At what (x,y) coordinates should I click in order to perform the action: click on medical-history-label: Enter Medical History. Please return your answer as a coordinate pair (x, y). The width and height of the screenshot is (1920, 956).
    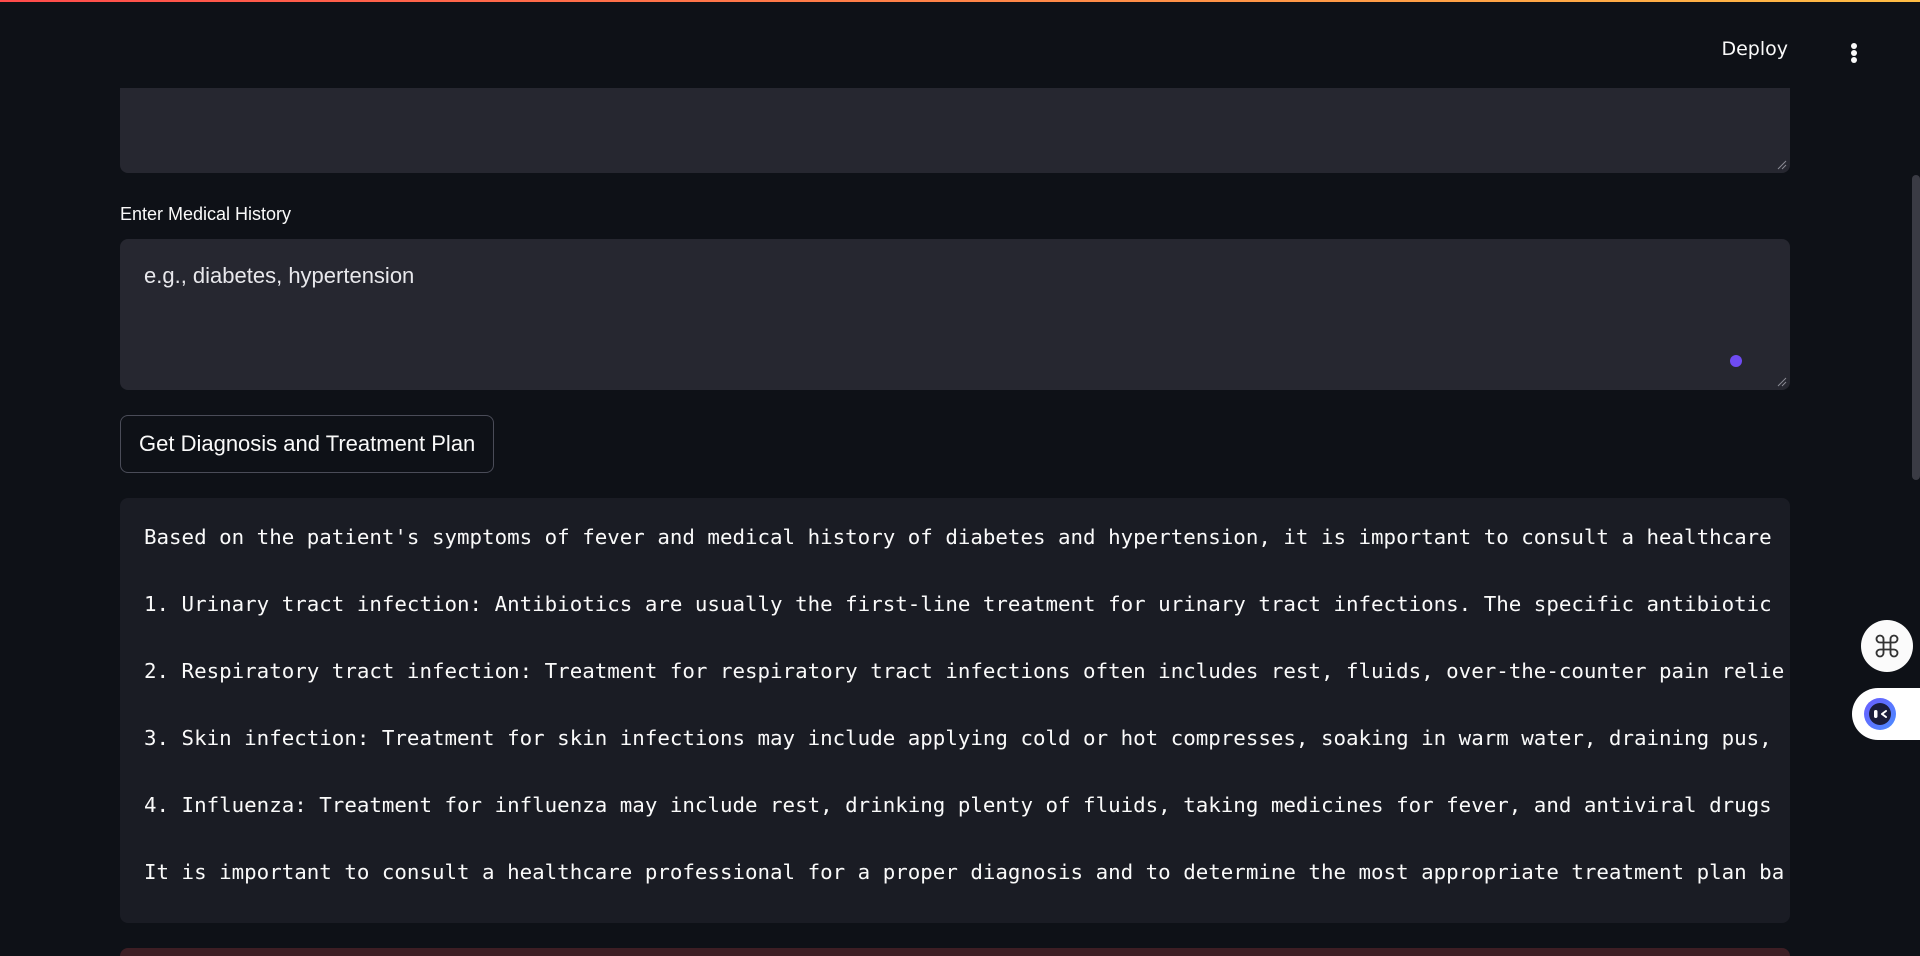
    Looking at the image, I should click on (206, 214).